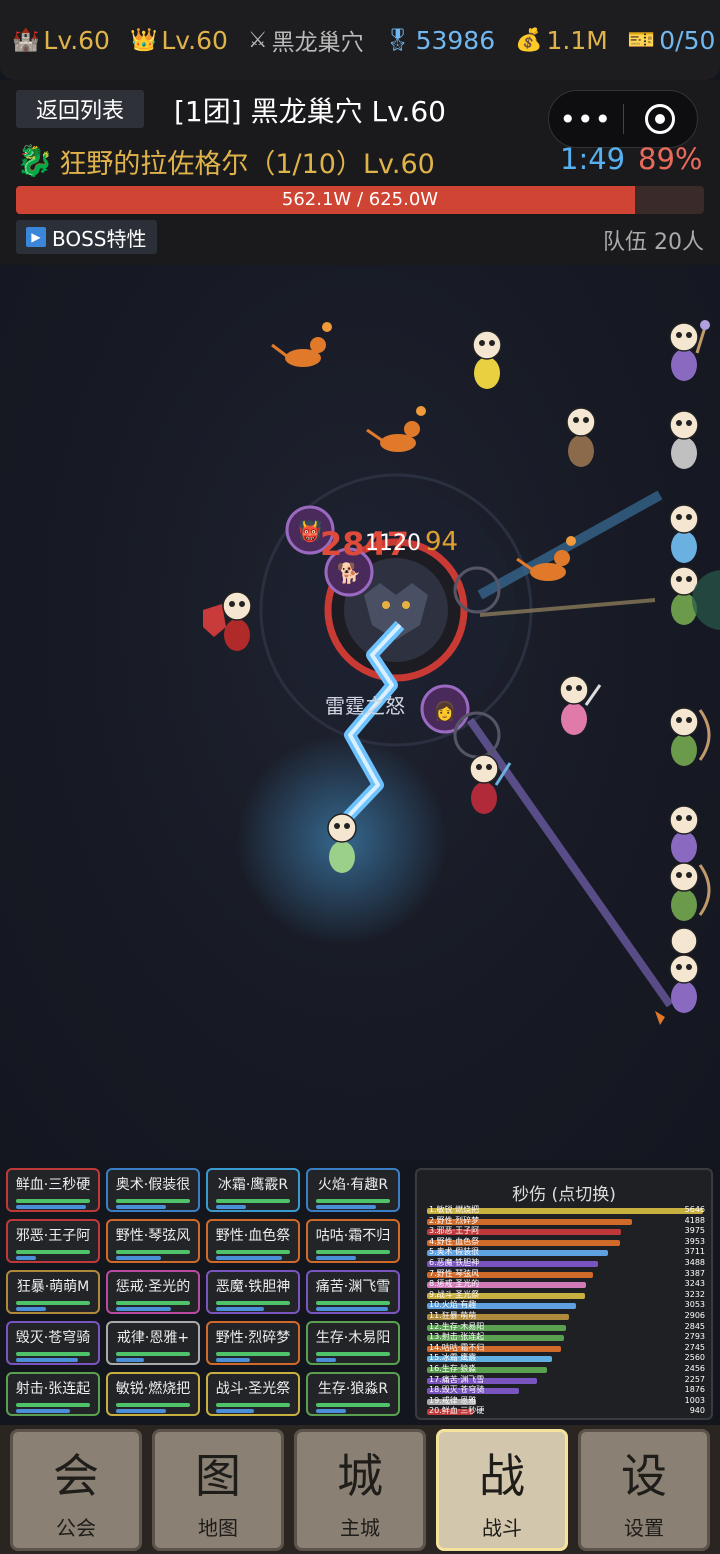 The image size is (720, 1554). What do you see at coordinates (453, 1305) in the screenshot?
I see `dps-player-name: 10.火焰·有趣` at bounding box center [453, 1305].